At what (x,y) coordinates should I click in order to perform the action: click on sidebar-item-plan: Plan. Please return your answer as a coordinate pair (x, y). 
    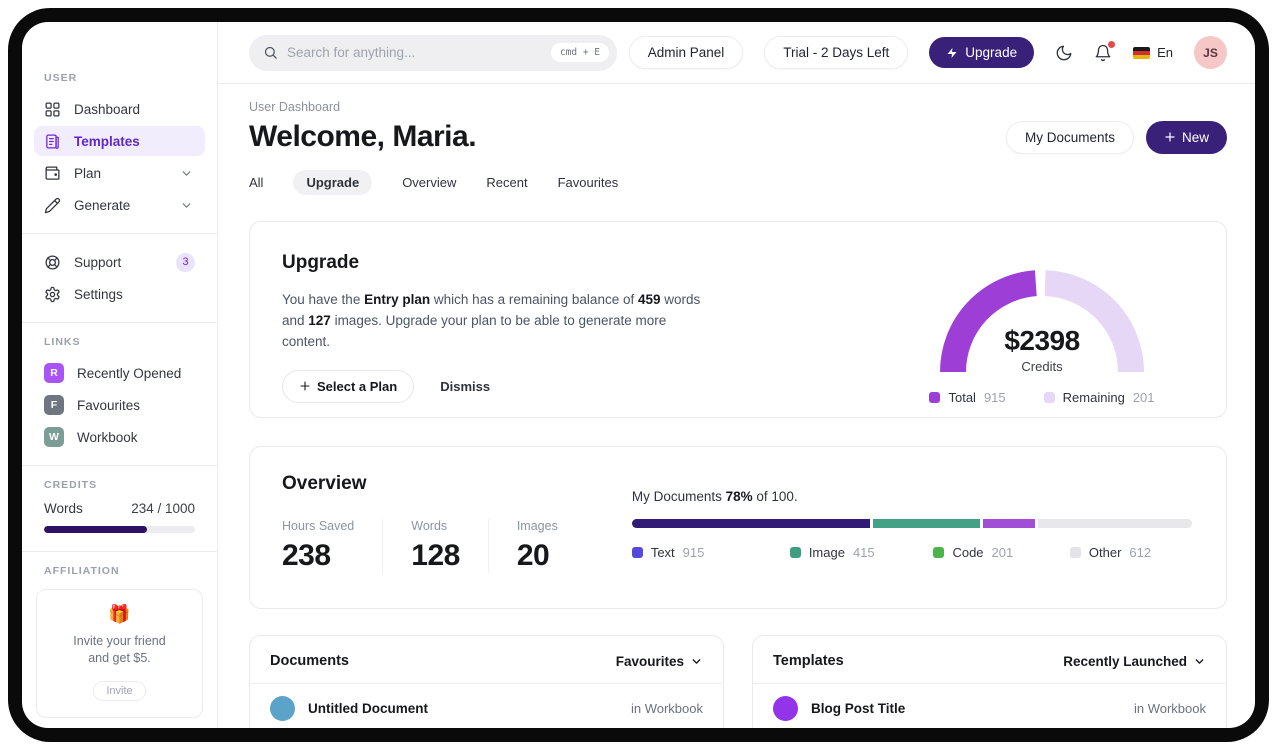
    Looking at the image, I should click on (119, 173).